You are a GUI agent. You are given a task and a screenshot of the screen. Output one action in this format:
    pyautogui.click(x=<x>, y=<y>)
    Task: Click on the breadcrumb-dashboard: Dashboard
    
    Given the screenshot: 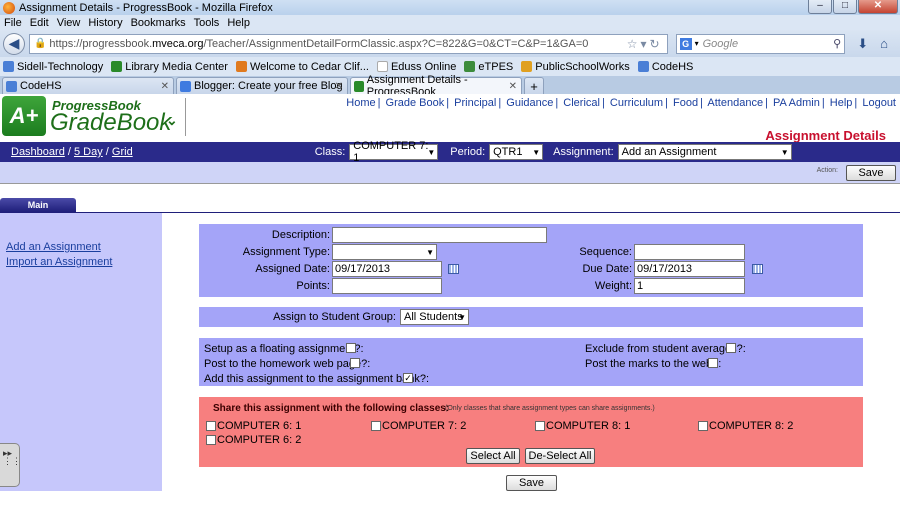 What is the action you would take?
    pyautogui.click(x=38, y=152)
    